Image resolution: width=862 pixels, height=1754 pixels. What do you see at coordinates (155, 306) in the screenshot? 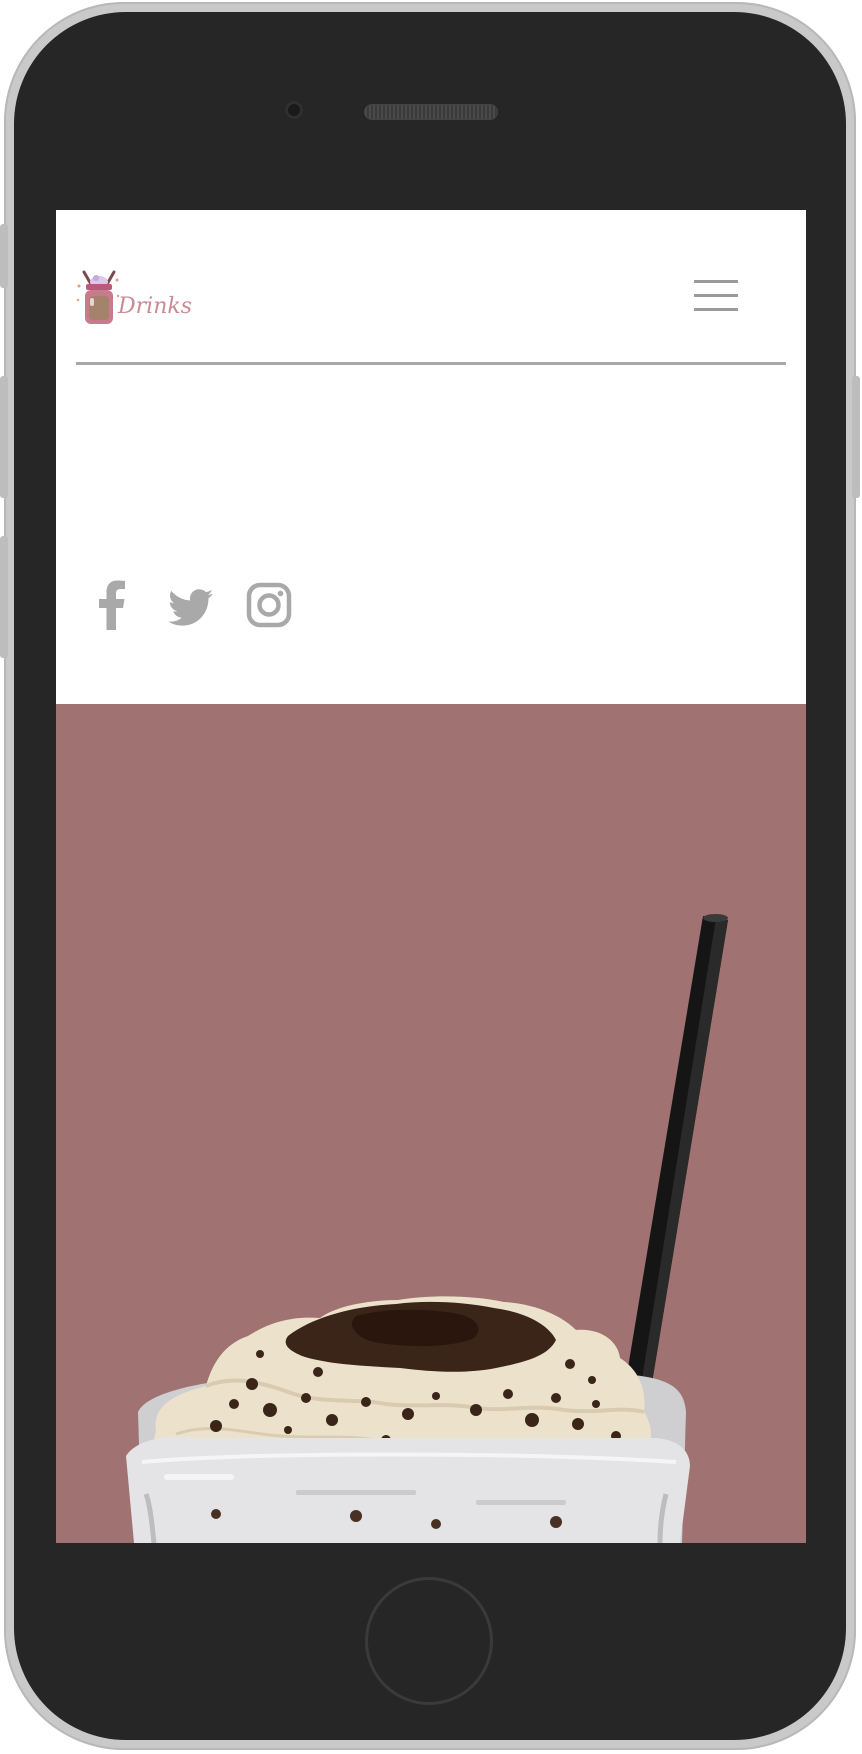
I see `logo-text: Drinks` at bounding box center [155, 306].